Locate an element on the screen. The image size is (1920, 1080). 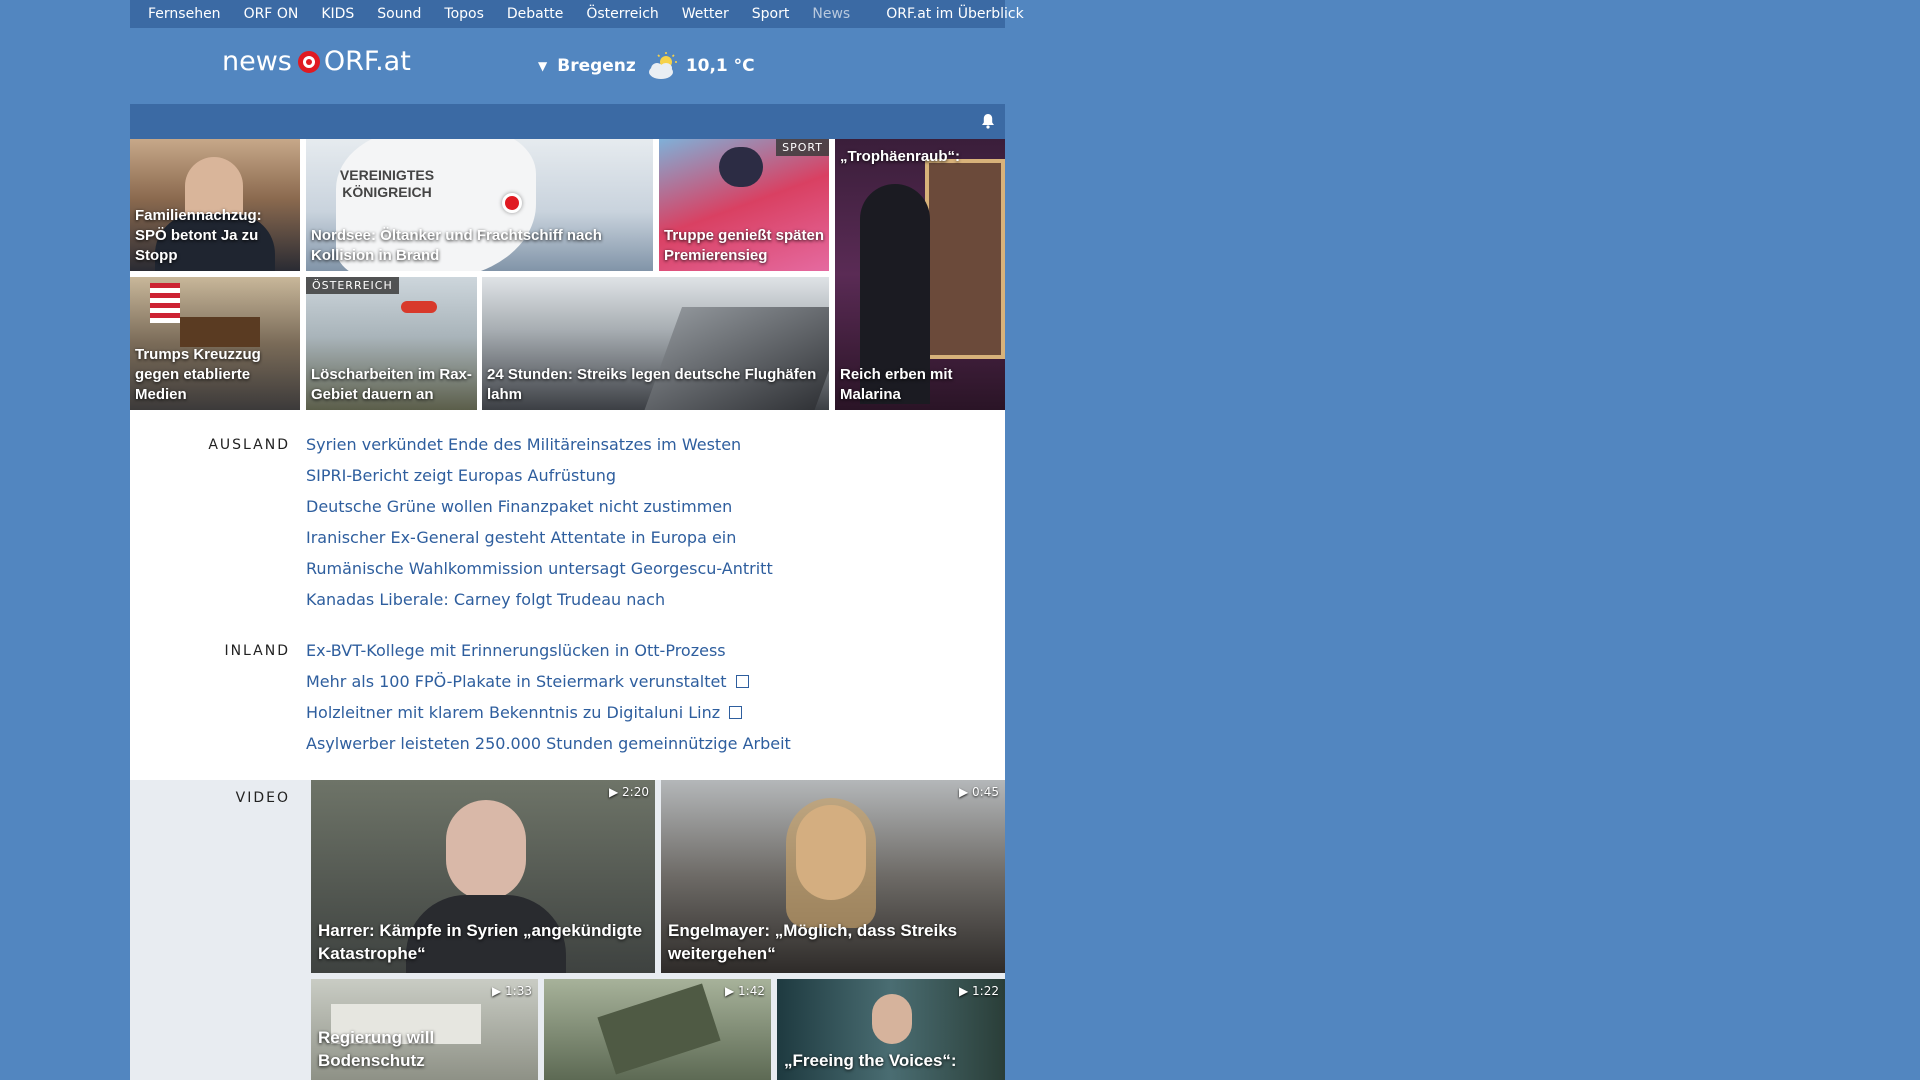
video-caption: Regierung will Bodenschutz is located at coordinates (376, 1049).